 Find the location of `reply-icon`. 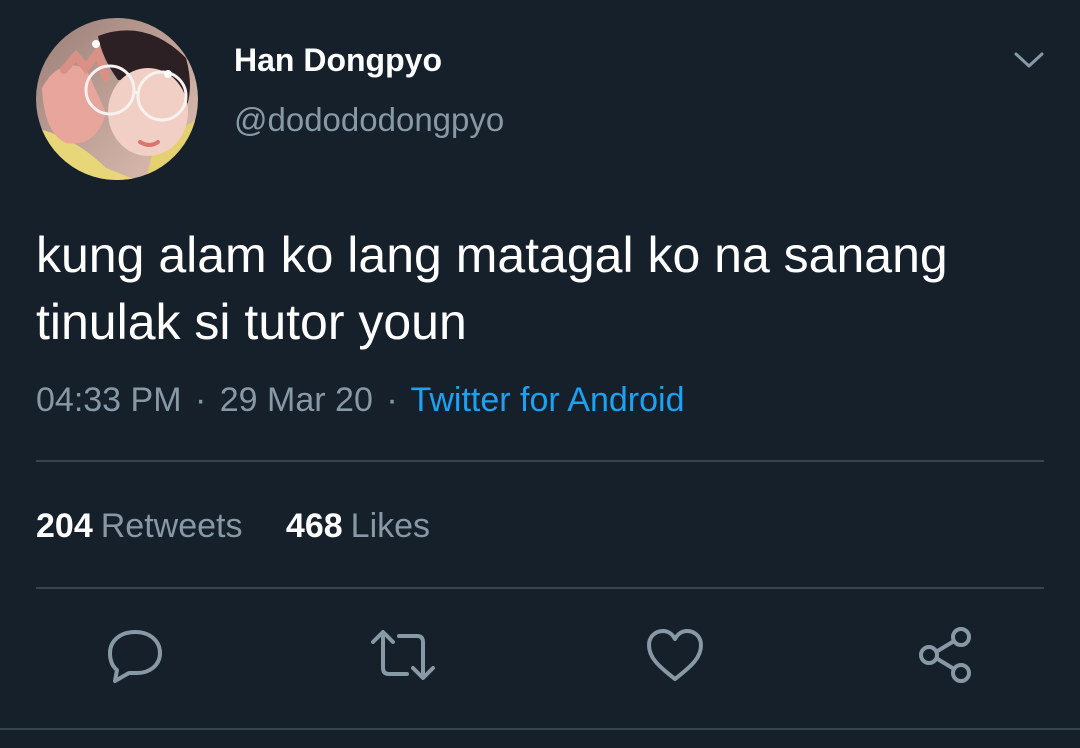

reply-icon is located at coordinates (135, 657).